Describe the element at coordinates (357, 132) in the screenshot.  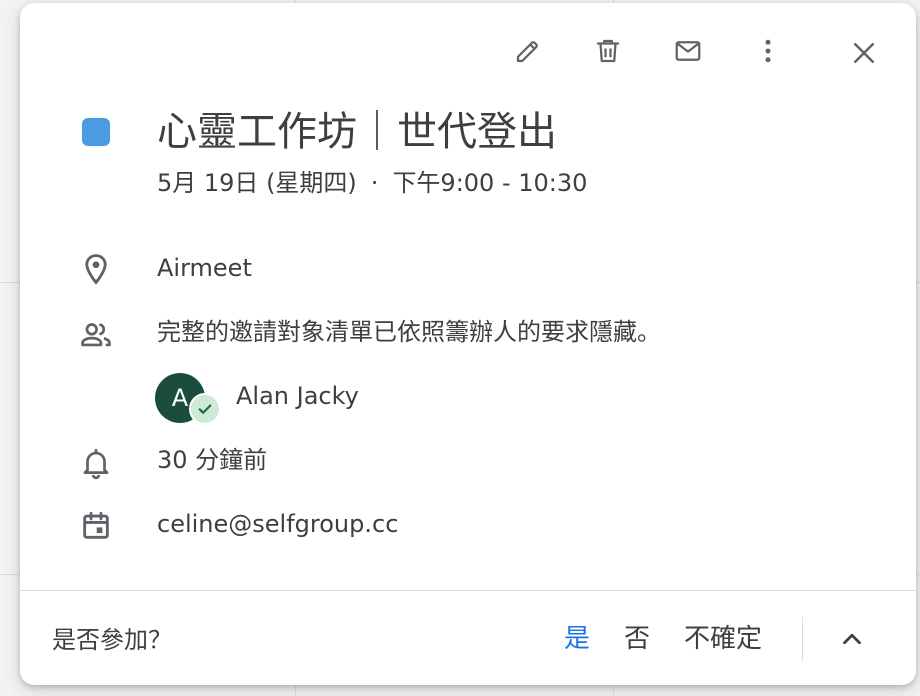
I see `event-title: 心靈工作坊｜世代登出` at that location.